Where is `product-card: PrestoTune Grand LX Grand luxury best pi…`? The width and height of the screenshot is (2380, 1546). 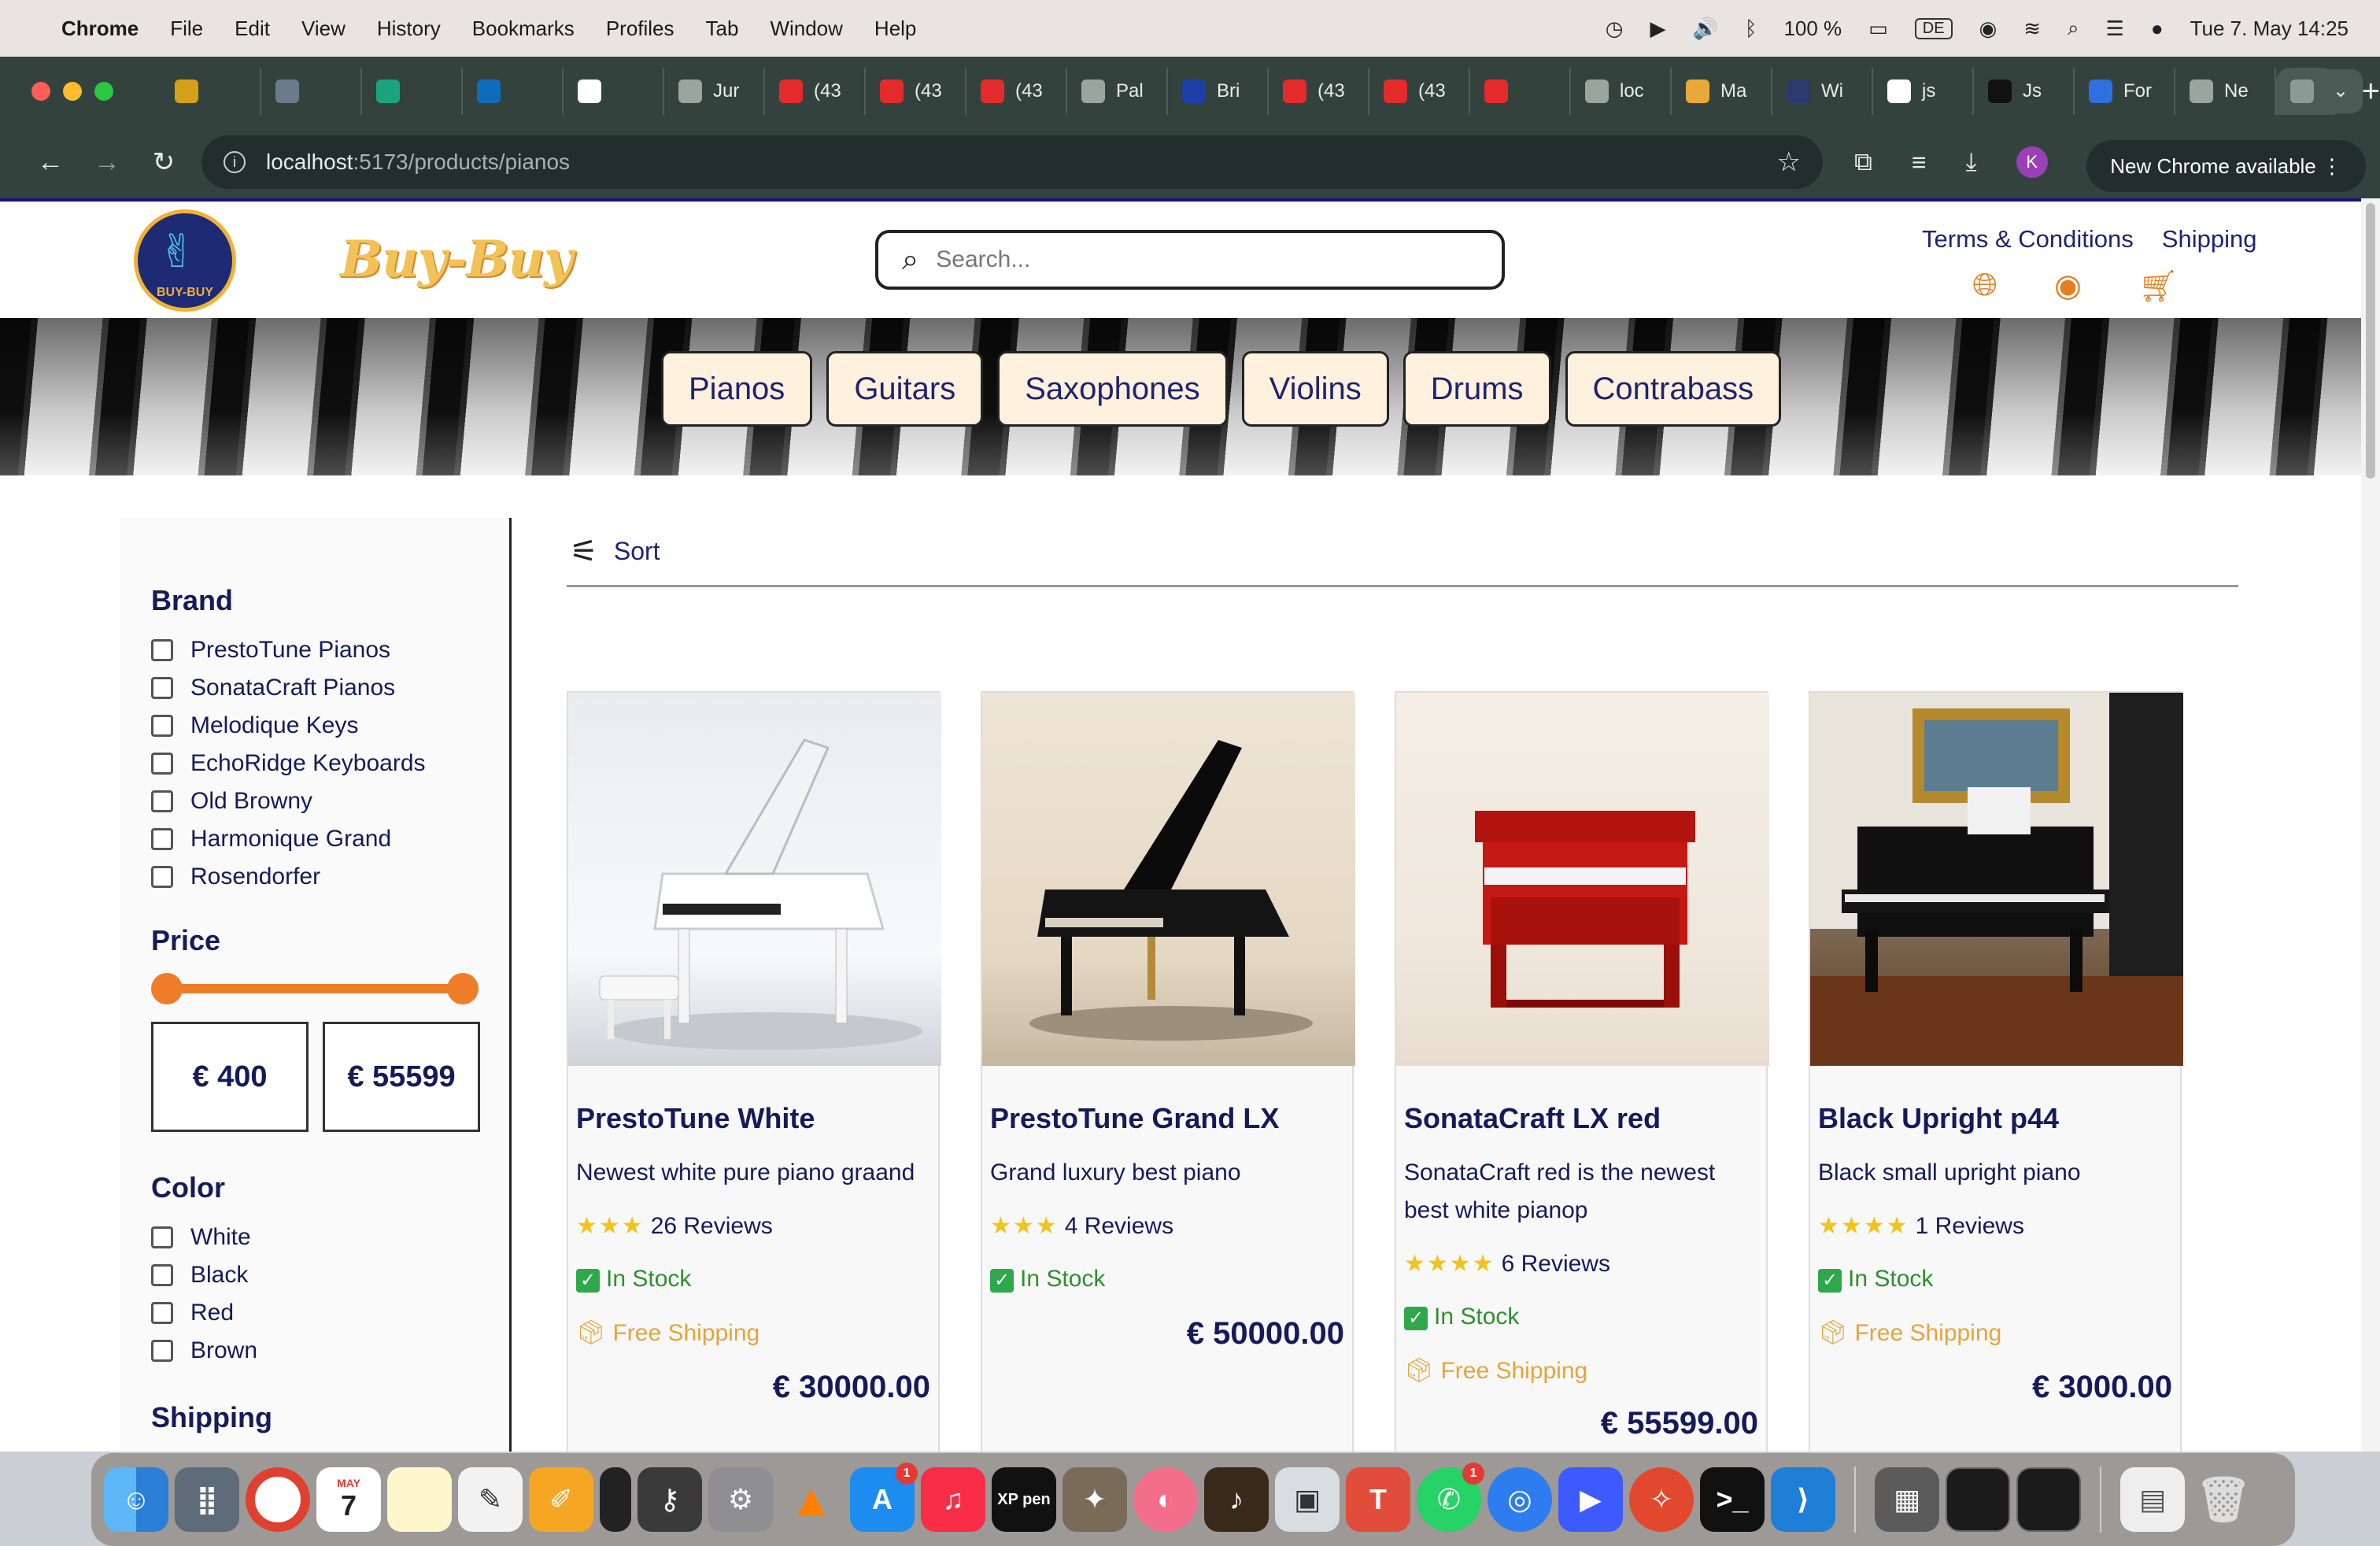
product-card: PrestoTune Grand LX Grand luxury best pi… is located at coordinates (1168, 1071).